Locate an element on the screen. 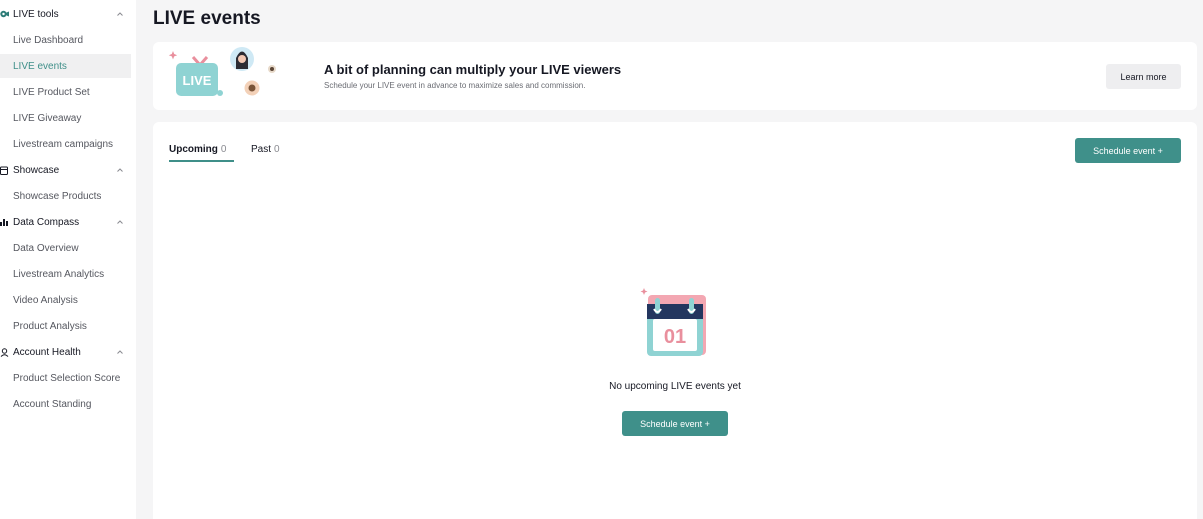 This screenshot has height=519, width=1203. tab-label: Upcoming is located at coordinates (193, 149).